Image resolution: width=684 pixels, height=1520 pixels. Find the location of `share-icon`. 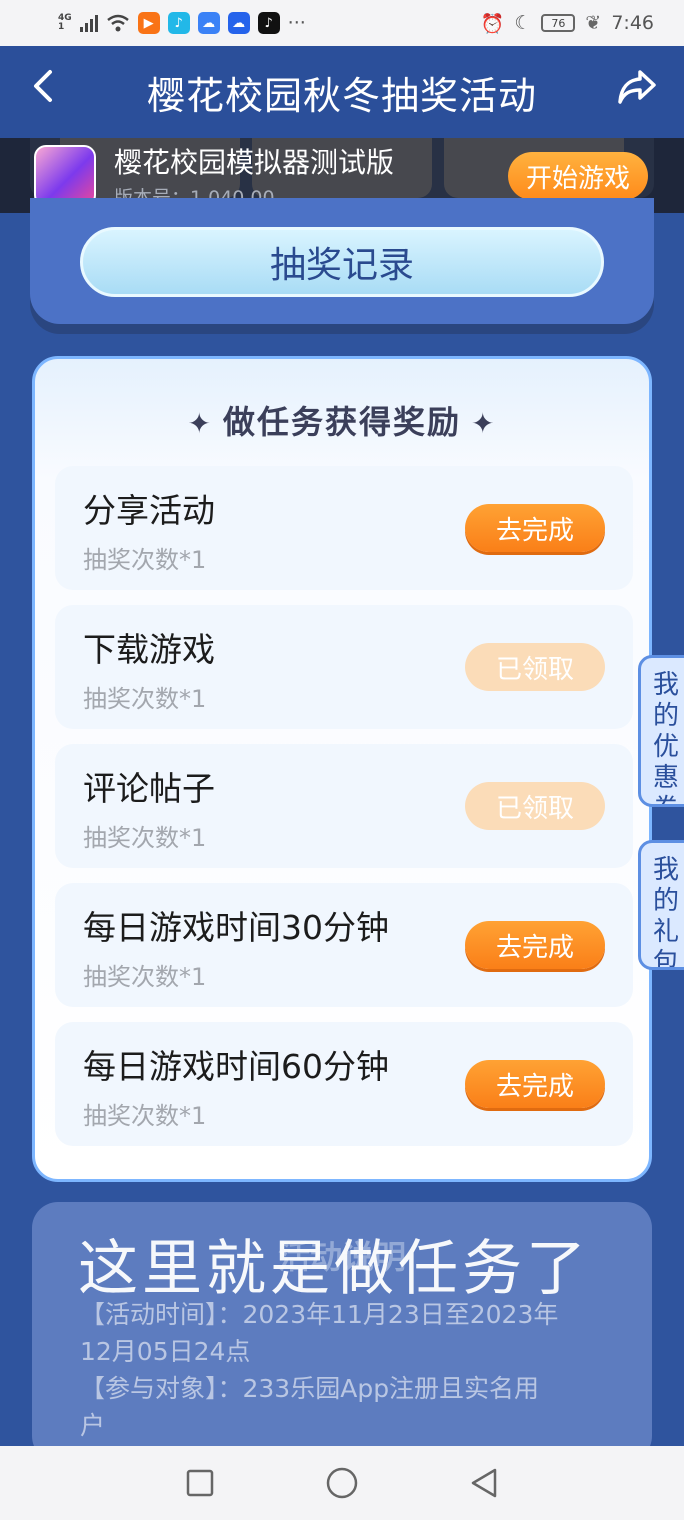

share-icon is located at coordinates (637, 89).